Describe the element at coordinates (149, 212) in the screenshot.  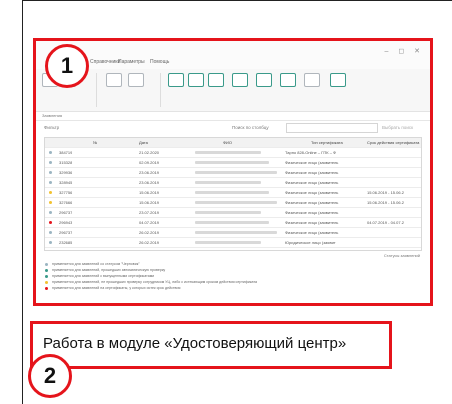
I see `row-date: 23.07.2019` at that location.